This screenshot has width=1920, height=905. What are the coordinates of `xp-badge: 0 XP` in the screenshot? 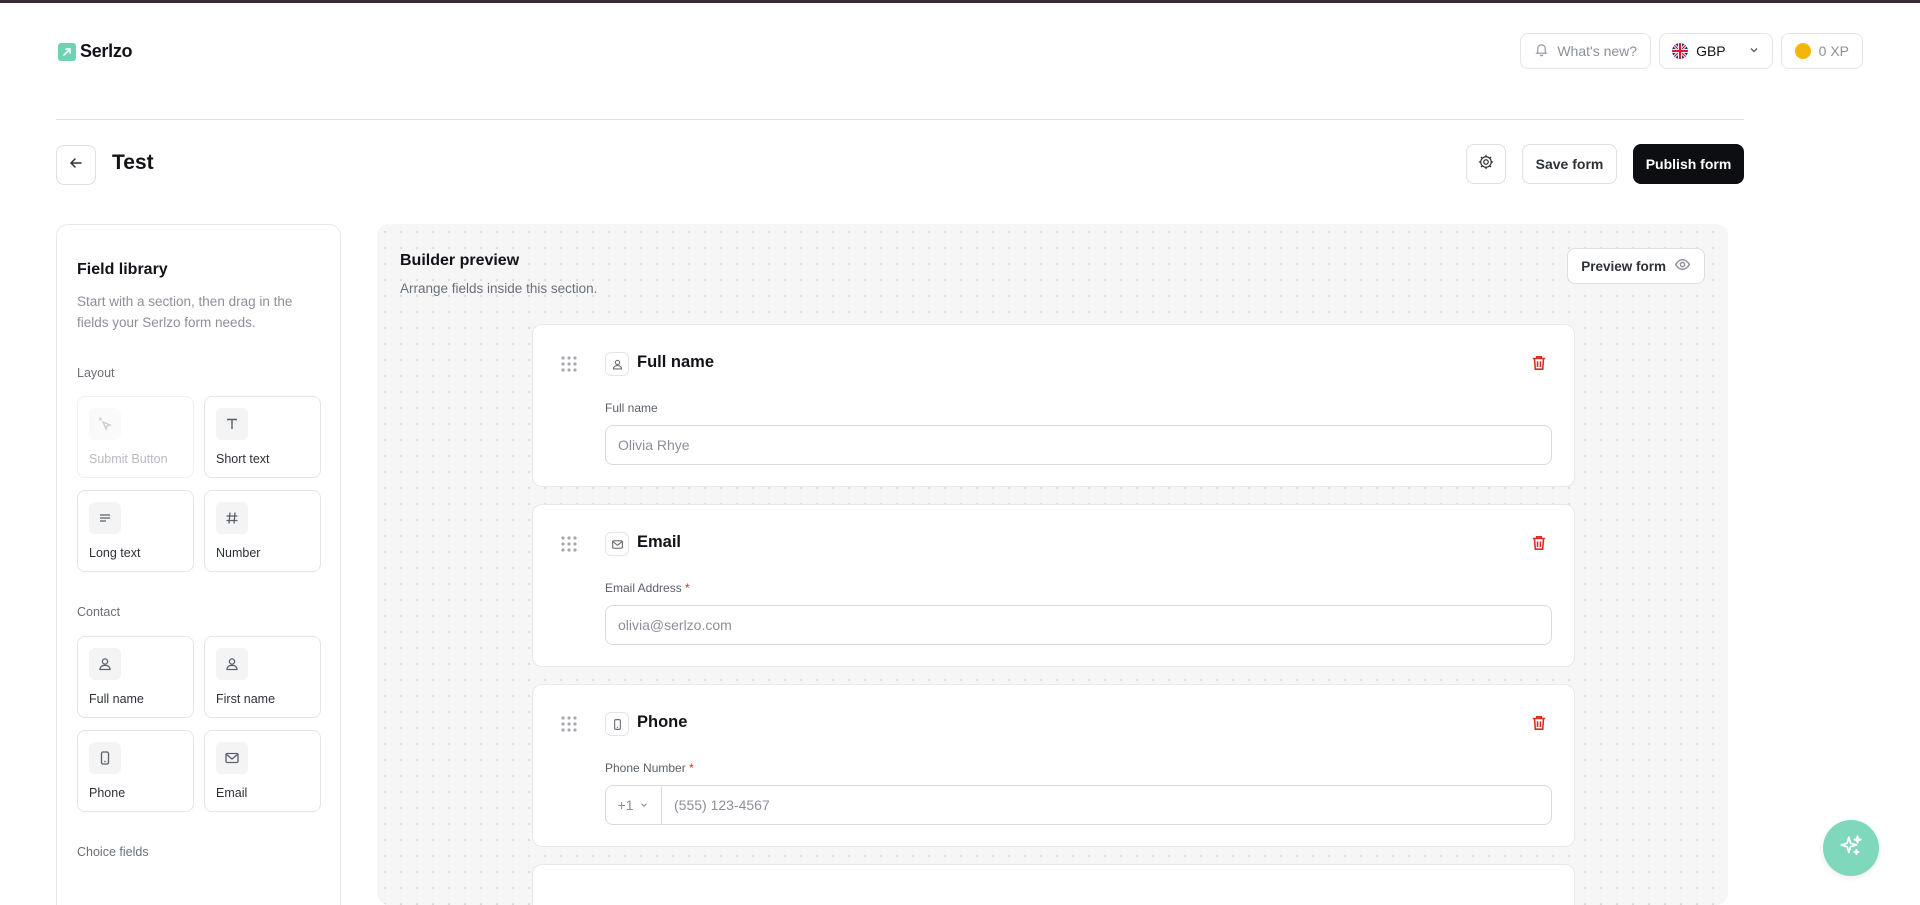 It's located at (1821, 51).